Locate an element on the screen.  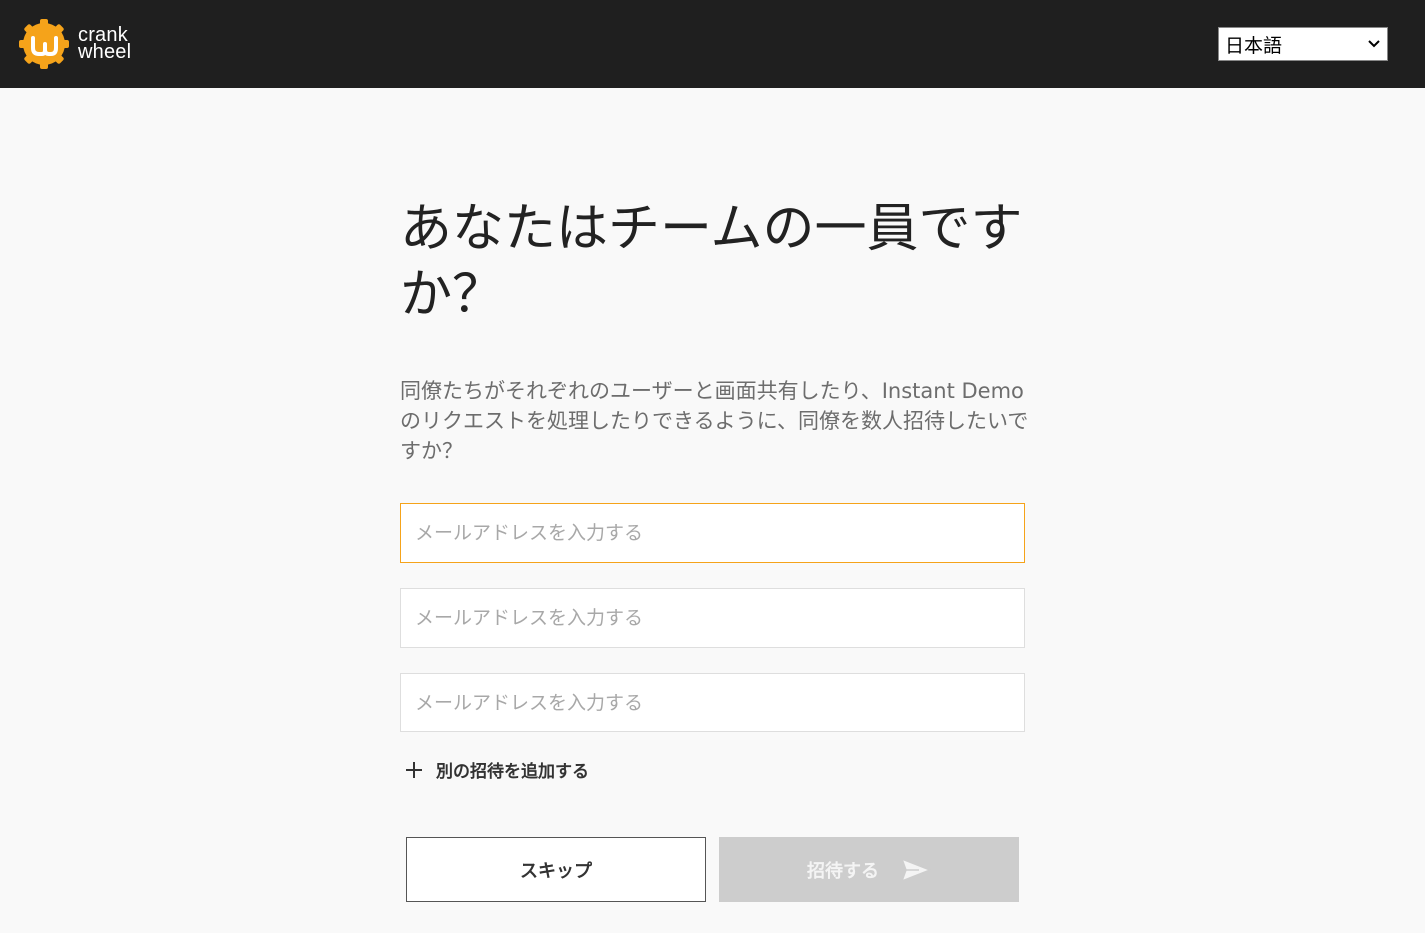
language-select-value: 日本語 is located at coordinates (1254, 45).